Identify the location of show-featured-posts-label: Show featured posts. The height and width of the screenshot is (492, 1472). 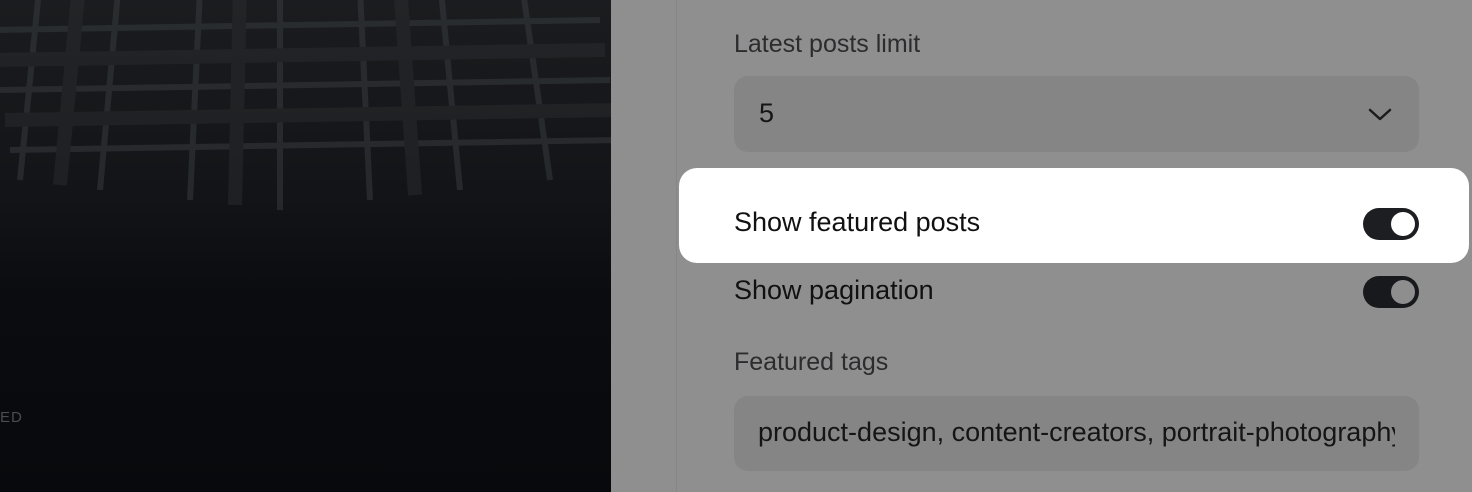
(857, 222).